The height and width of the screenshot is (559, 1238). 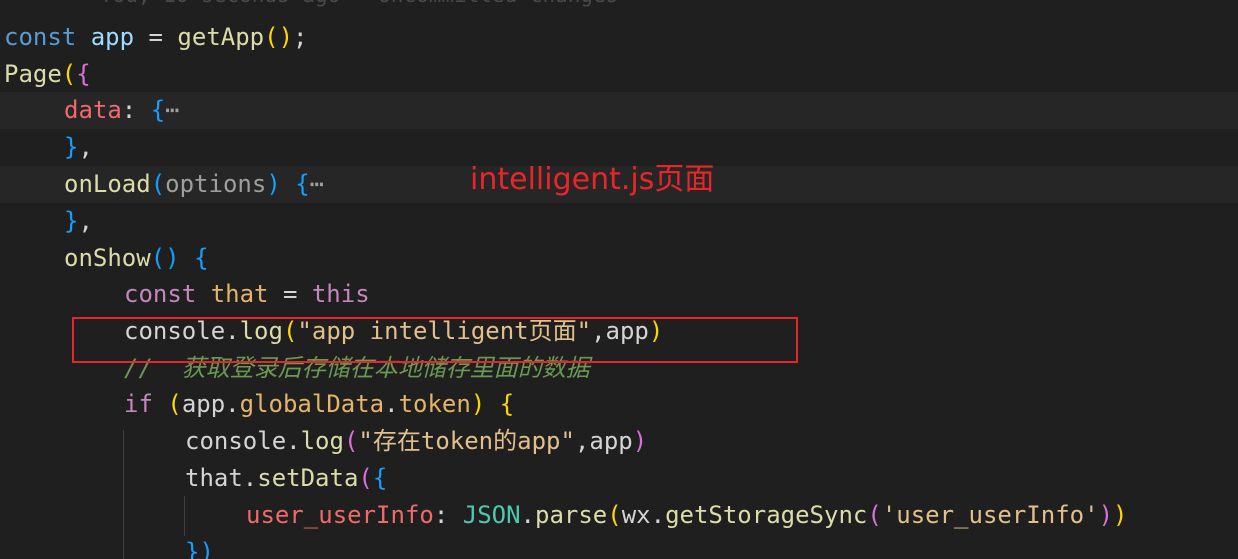 I want to click on string-literal: "存在token的app", so click(x=466, y=441).